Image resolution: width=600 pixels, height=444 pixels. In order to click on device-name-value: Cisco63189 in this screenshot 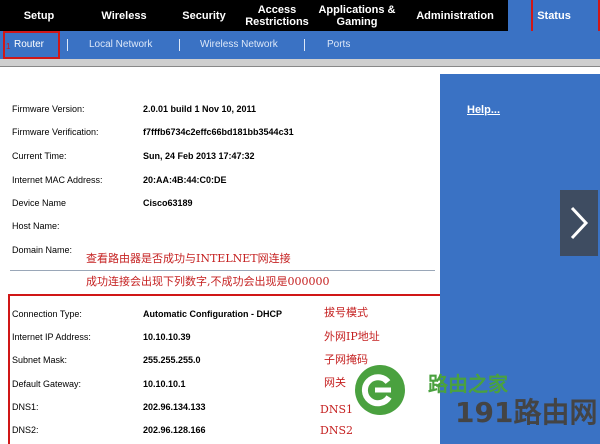, I will do `click(168, 203)`.